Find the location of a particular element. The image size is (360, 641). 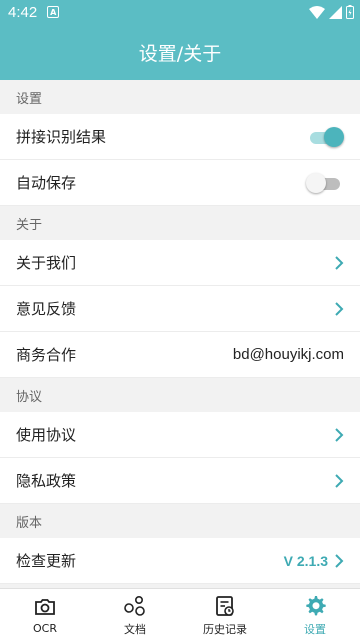

battery-icon is located at coordinates (350, 12).